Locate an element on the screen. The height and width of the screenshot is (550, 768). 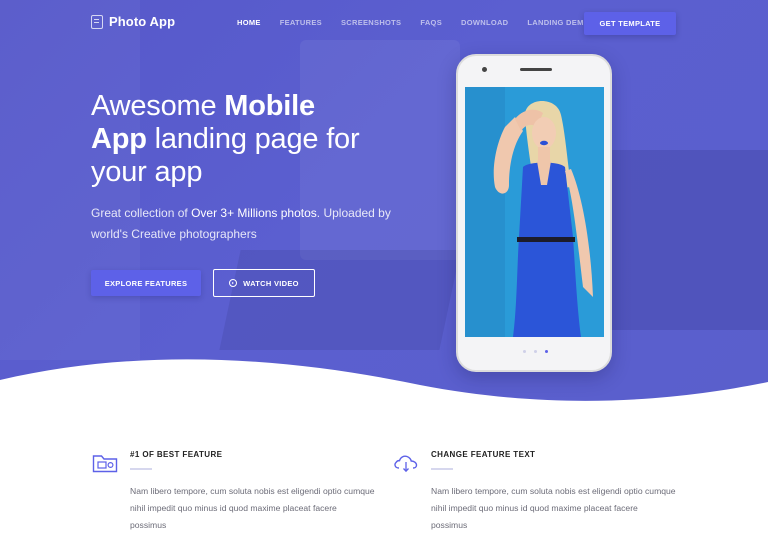
watch-video-label: WATCH VIDEO is located at coordinates (271, 283).